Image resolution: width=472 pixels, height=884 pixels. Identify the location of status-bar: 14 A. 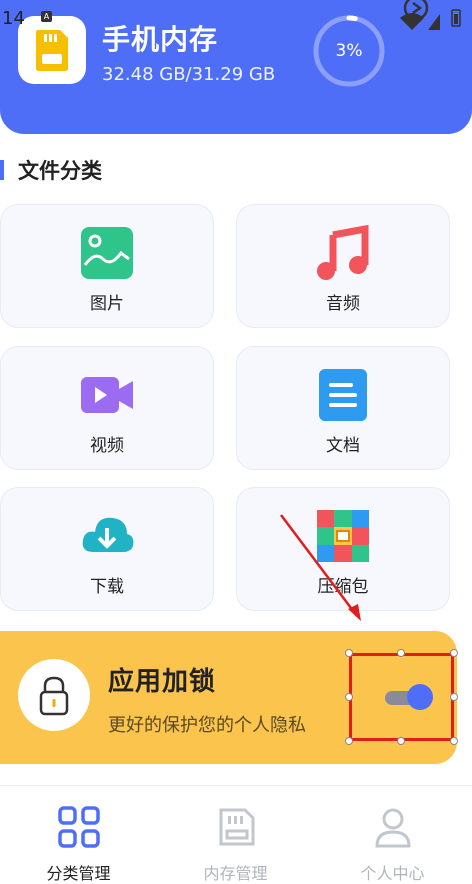
(236, 15).